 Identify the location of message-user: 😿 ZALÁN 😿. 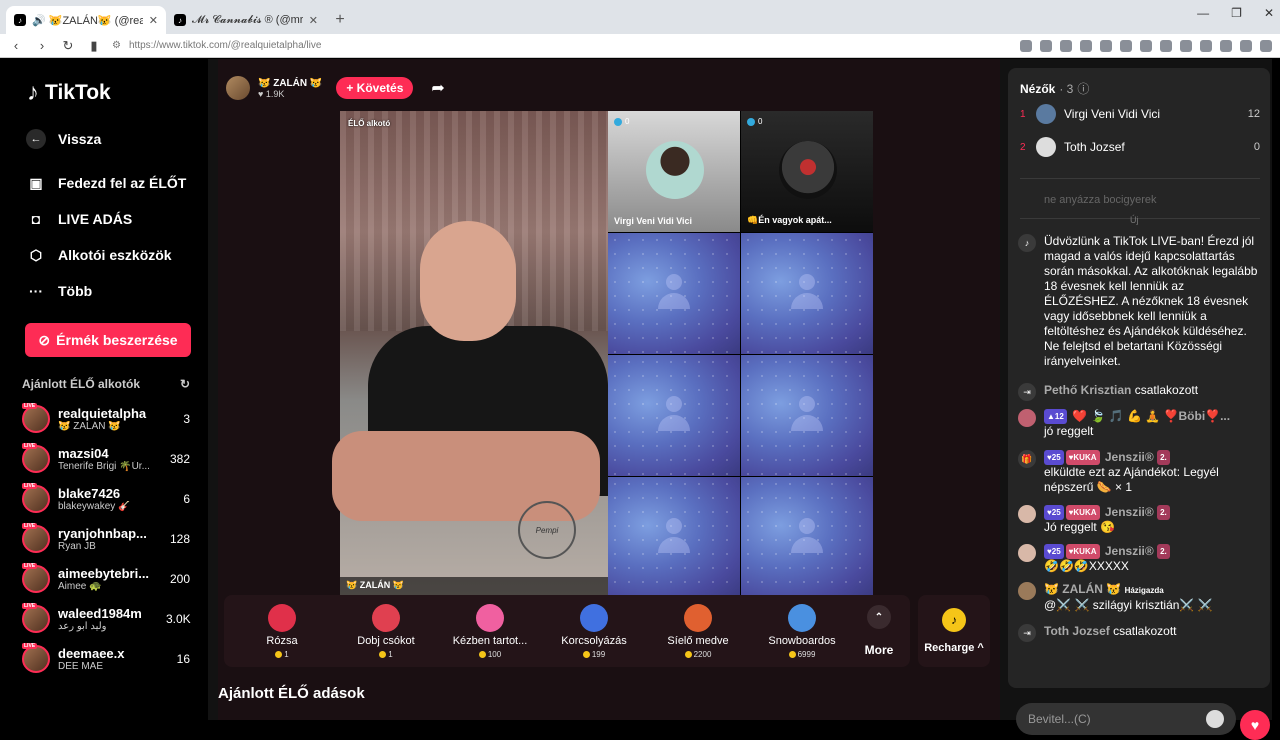
(1082, 589).